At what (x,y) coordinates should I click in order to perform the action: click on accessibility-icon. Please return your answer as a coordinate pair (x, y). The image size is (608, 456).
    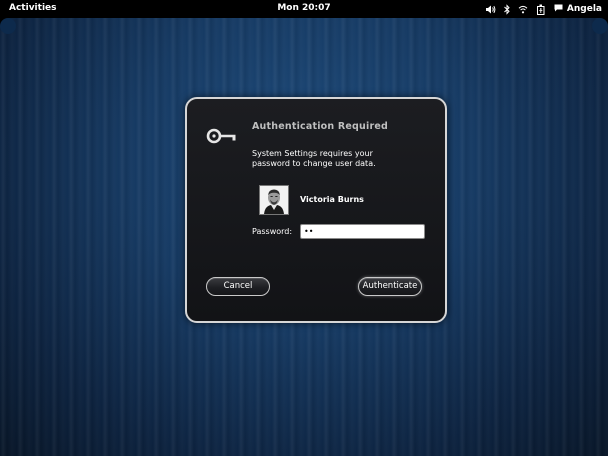
    Looking at the image, I should click on (541, 9).